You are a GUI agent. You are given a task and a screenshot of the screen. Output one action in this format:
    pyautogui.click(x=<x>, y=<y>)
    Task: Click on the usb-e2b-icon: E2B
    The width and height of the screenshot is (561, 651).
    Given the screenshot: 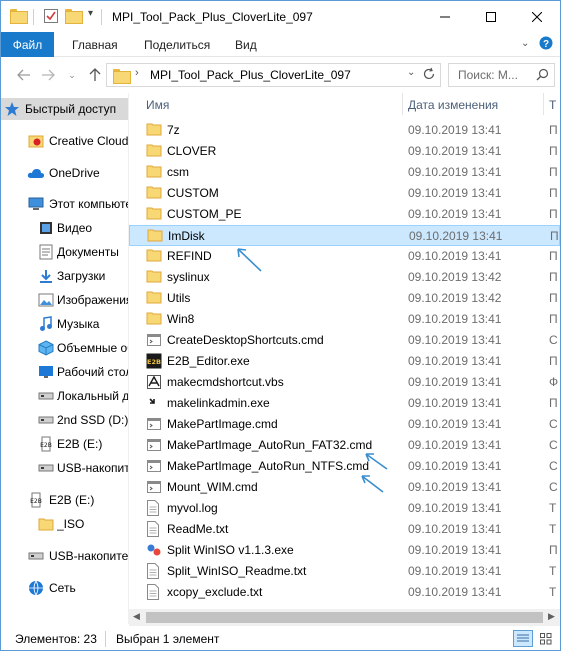 What is the action you would take?
    pyautogui.click(x=46, y=444)
    